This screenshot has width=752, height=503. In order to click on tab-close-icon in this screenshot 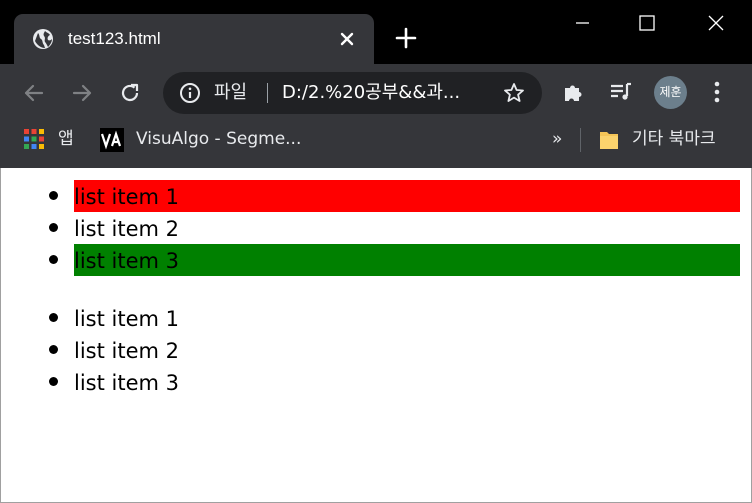, I will do `click(347, 39)`.